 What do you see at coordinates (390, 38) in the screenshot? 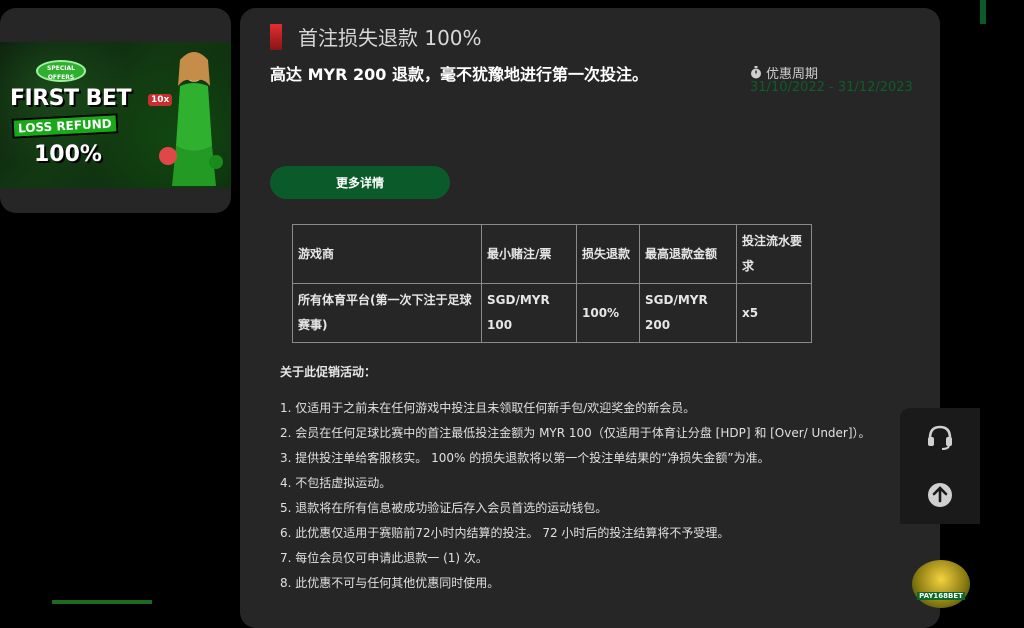
I see `promo-title: 首注损失退款 100%` at bounding box center [390, 38].